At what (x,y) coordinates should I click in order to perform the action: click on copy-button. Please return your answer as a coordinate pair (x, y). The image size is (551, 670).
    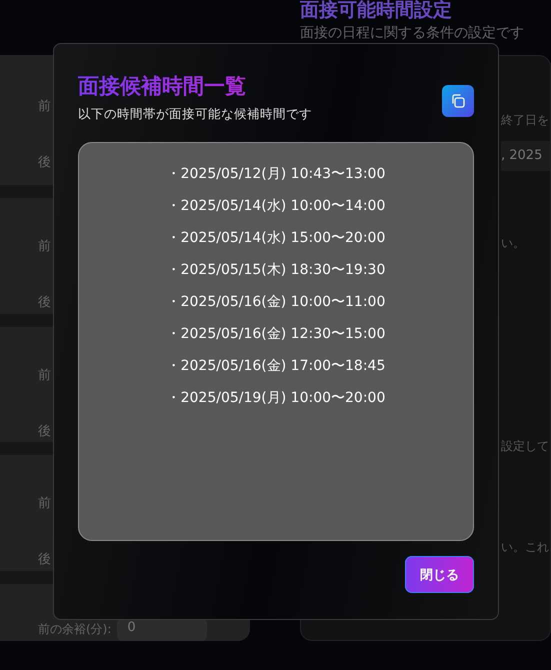
    Looking at the image, I should click on (458, 101).